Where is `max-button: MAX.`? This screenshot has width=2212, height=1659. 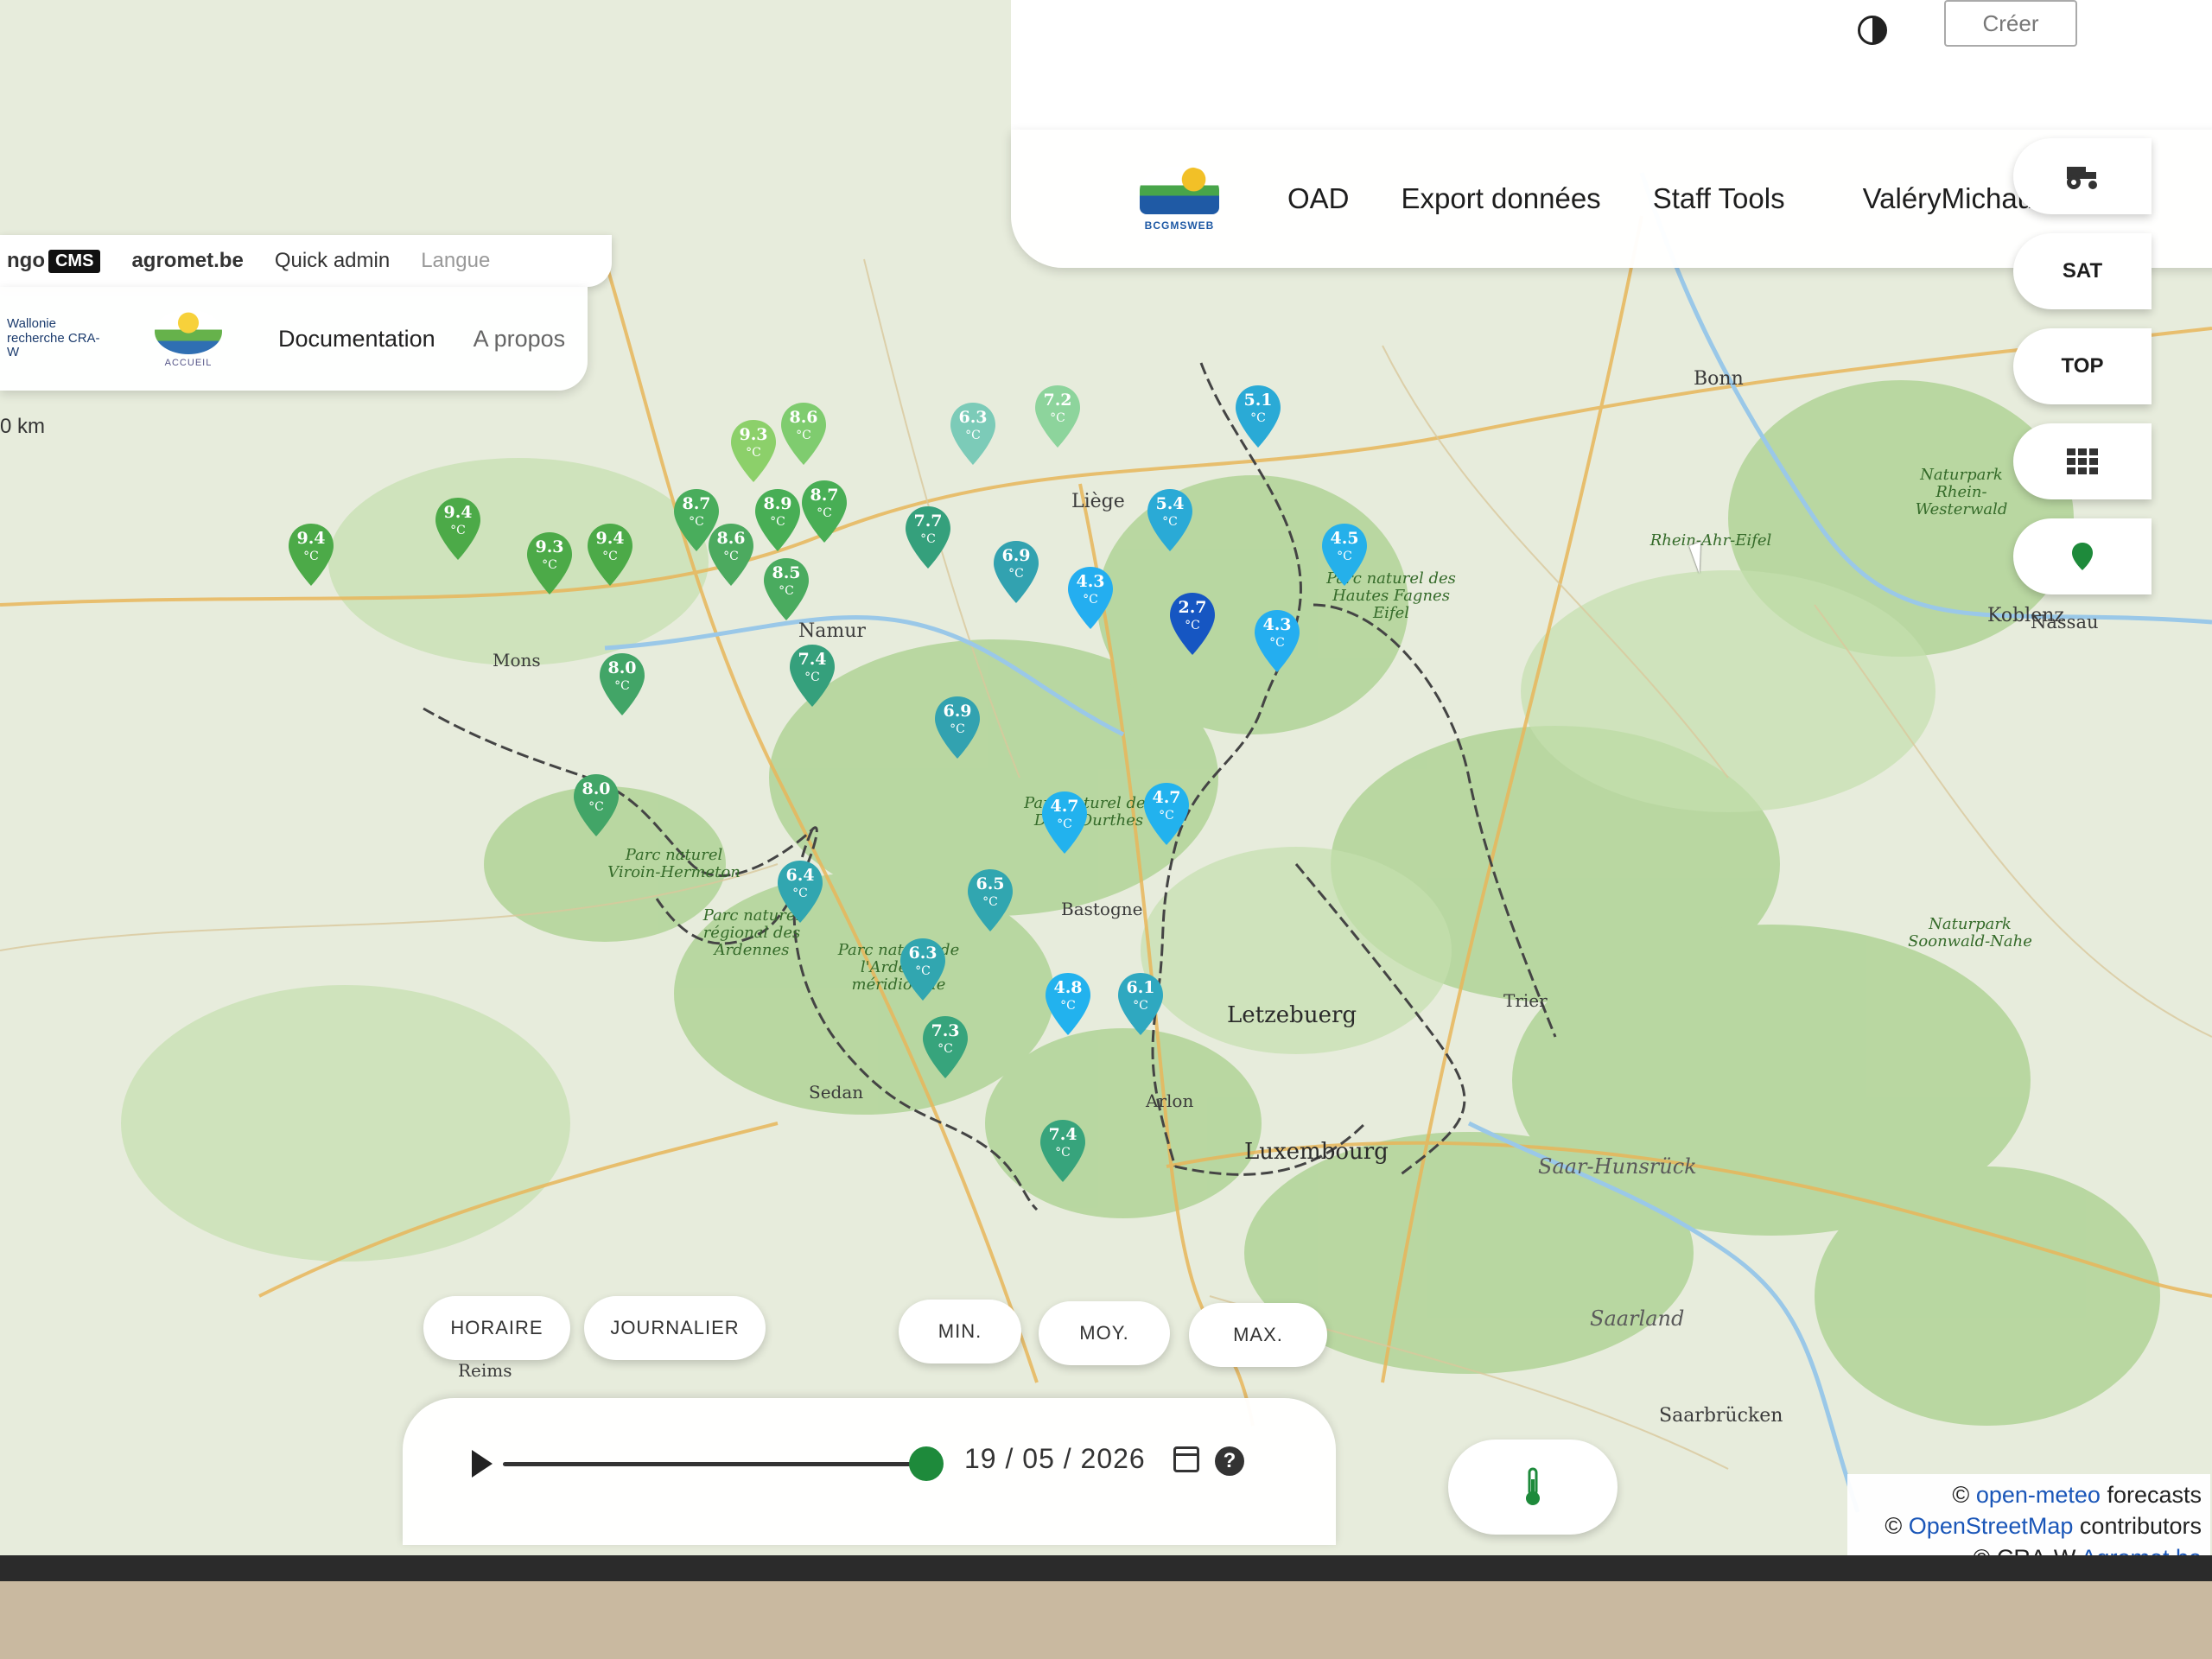
max-button: MAX. is located at coordinates (1258, 1335).